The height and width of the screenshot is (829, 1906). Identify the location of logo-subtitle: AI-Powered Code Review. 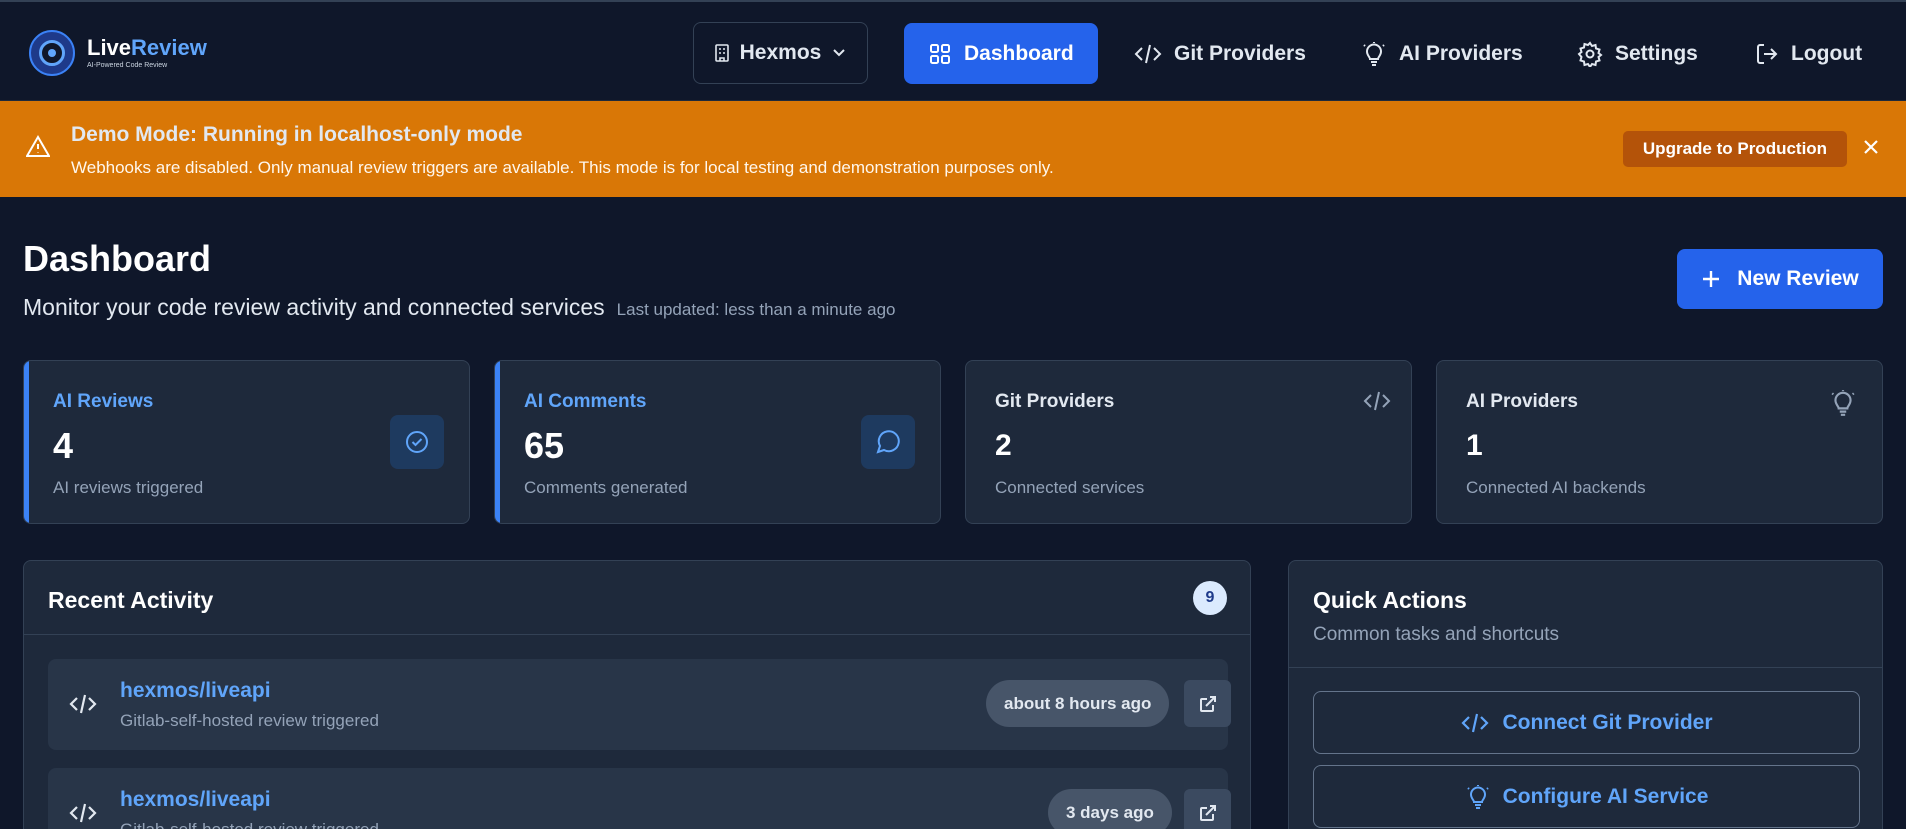
(127, 65).